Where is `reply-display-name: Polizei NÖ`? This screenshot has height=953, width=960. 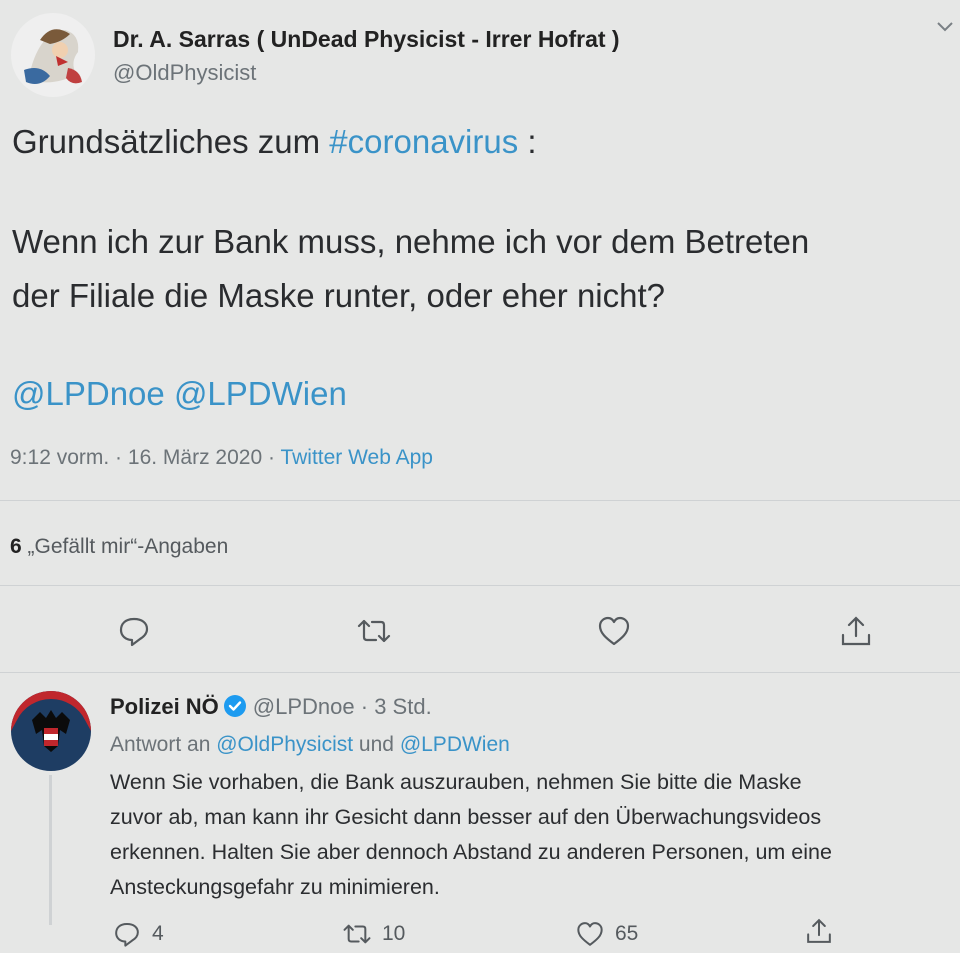 reply-display-name: Polizei NÖ is located at coordinates (164, 706).